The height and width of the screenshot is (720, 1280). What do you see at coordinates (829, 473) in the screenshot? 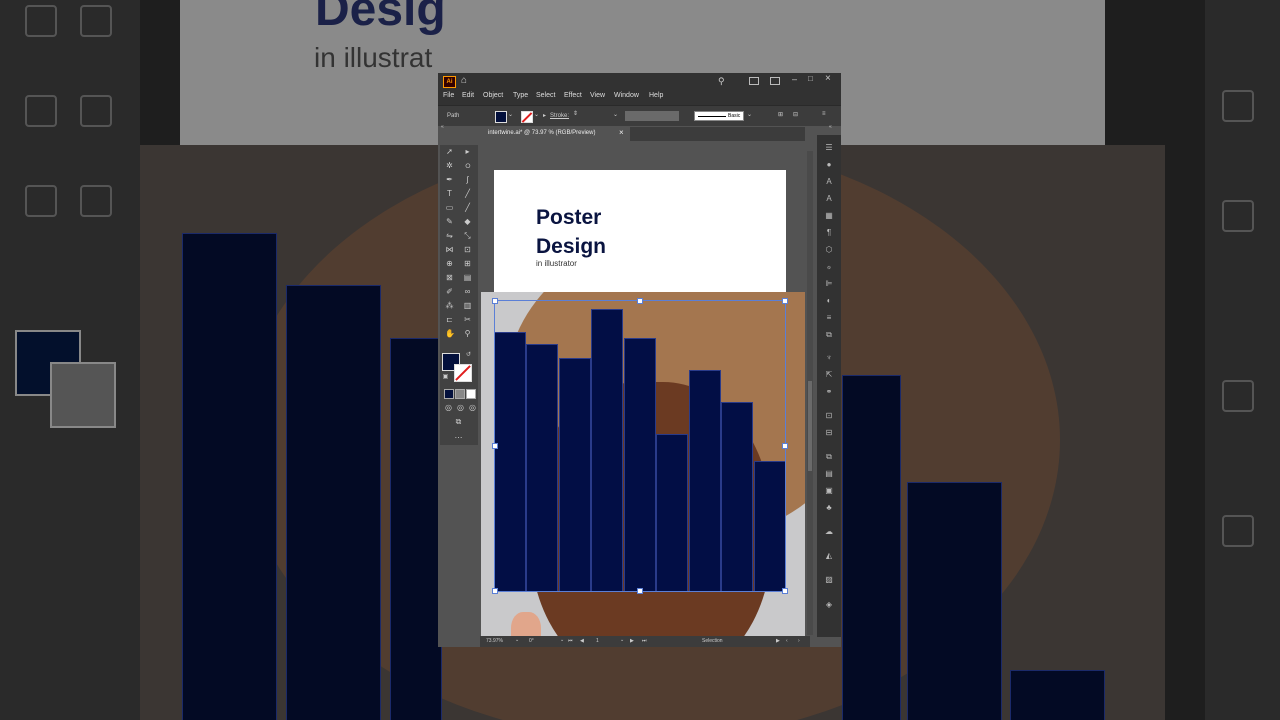
I see `gradient-panel-icon: ▤` at bounding box center [829, 473].